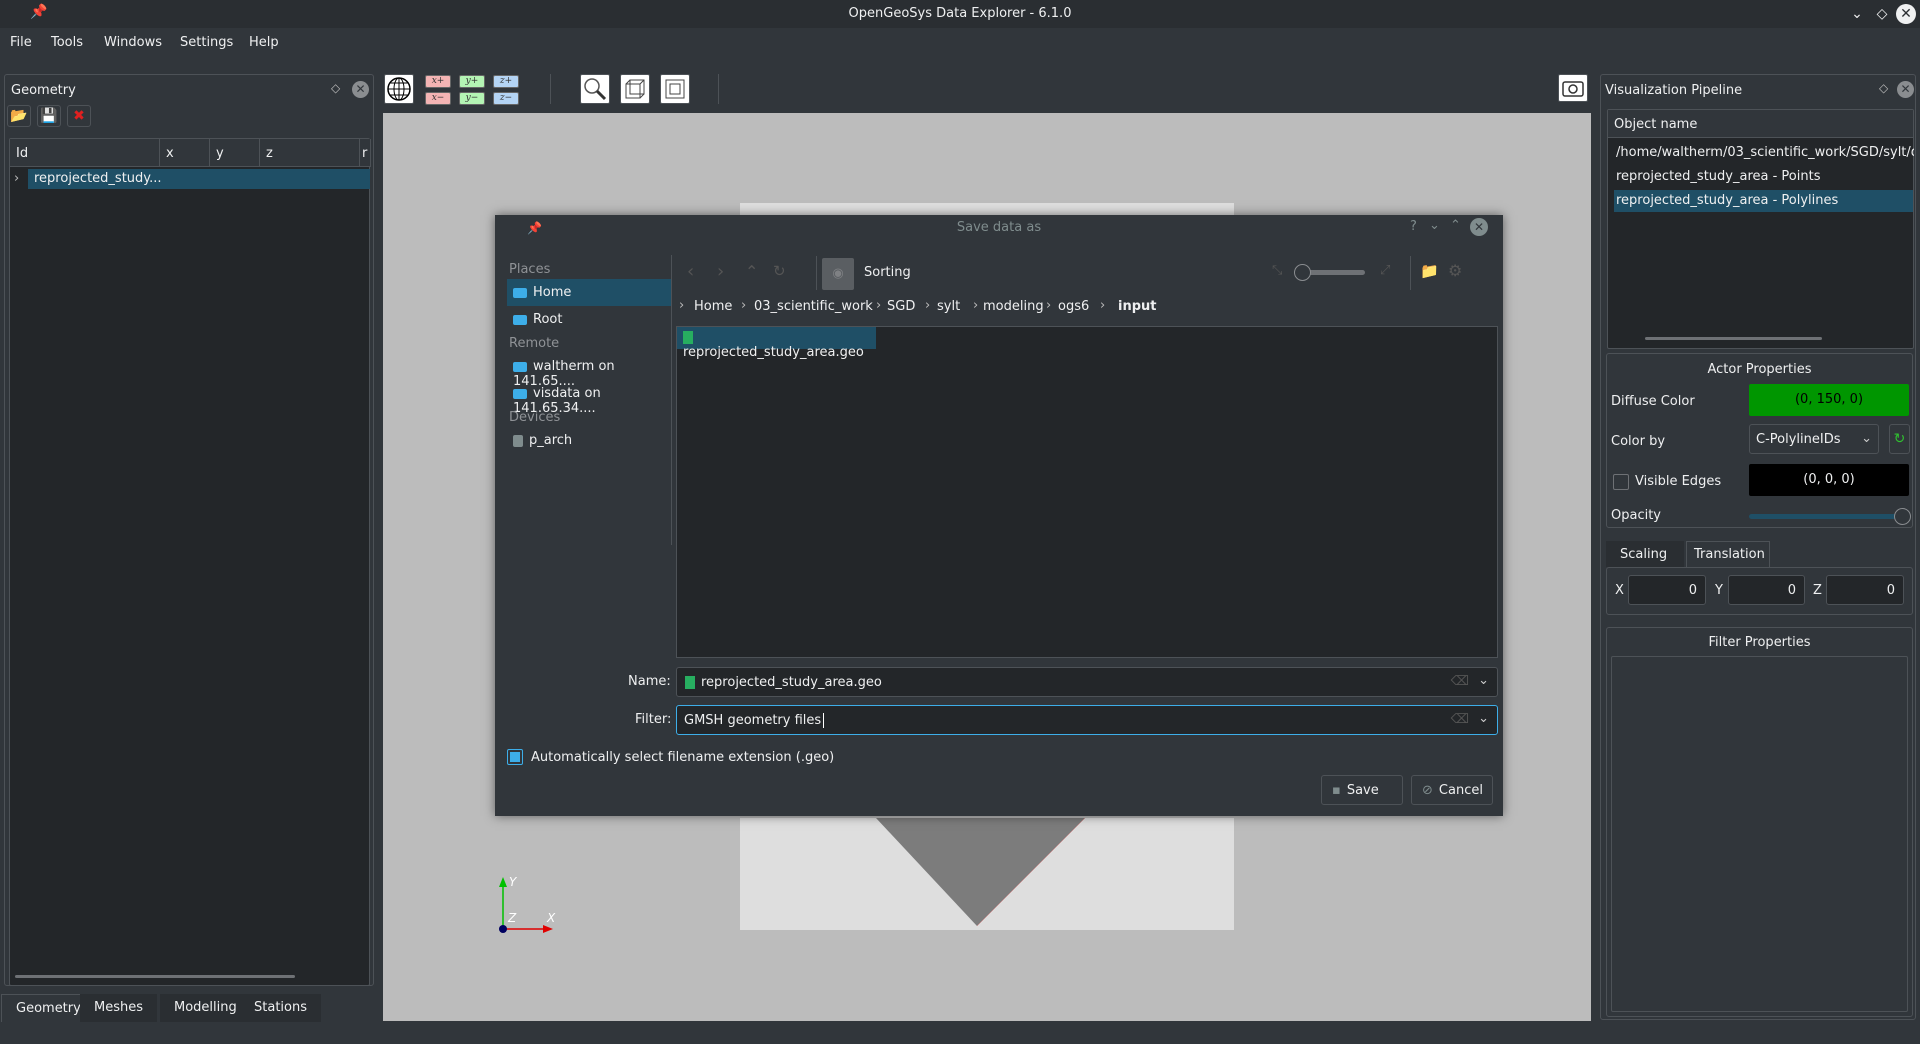 Image resolution: width=1920 pixels, height=1044 pixels. What do you see at coordinates (79, 116) in the screenshot?
I see `remove-icon: ✖` at bounding box center [79, 116].